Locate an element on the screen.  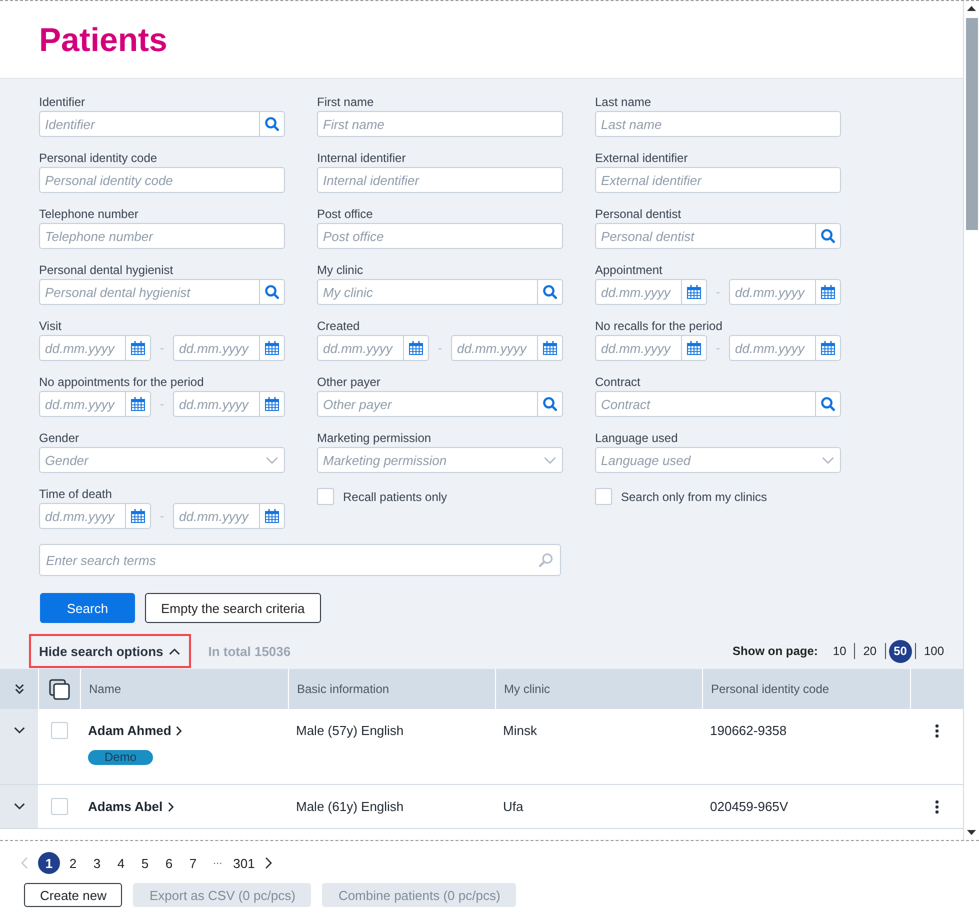
field-label: Visit is located at coordinates (50, 326).